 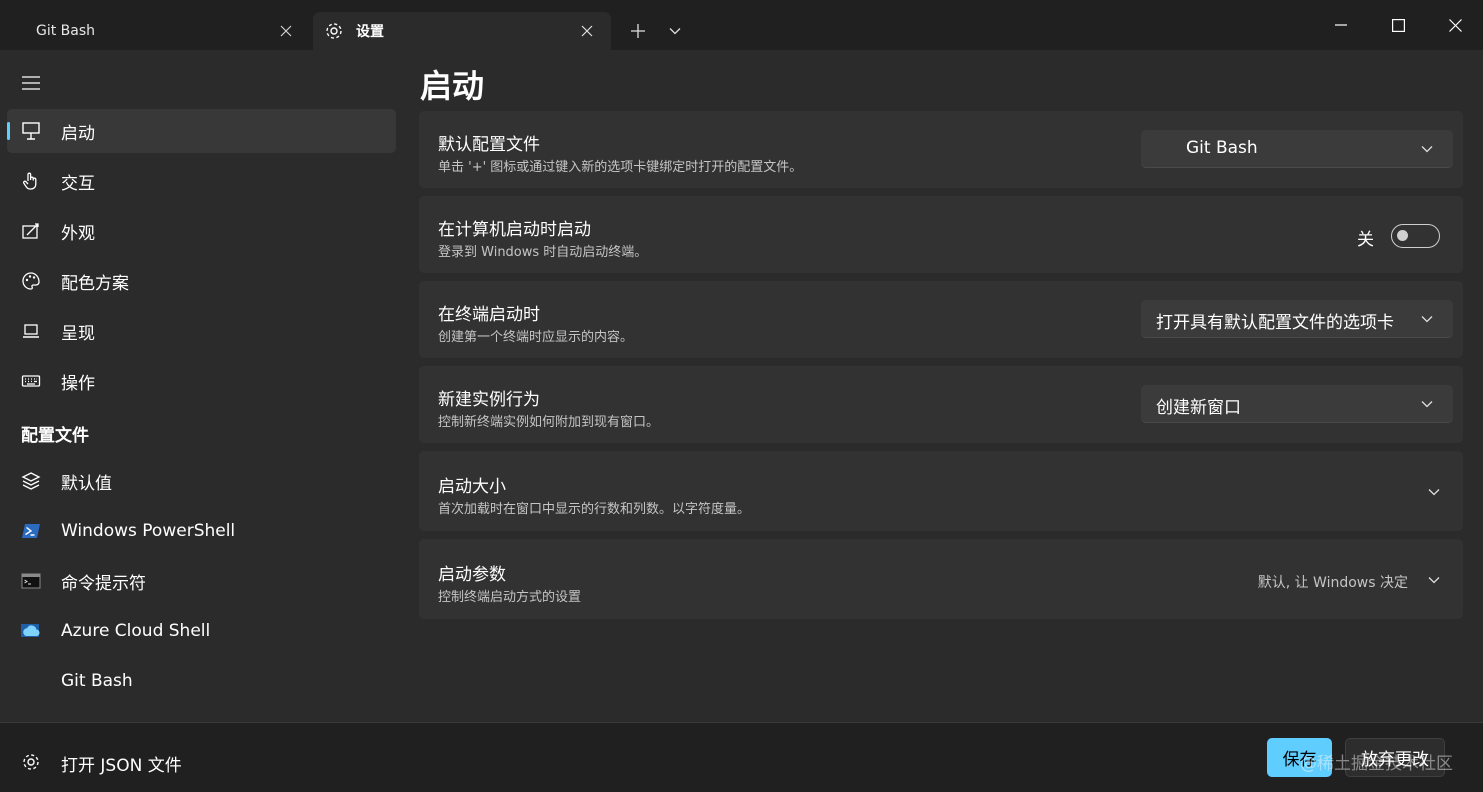 I want to click on setting-description: 控制终端启动方式的设置, so click(x=510, y=597).